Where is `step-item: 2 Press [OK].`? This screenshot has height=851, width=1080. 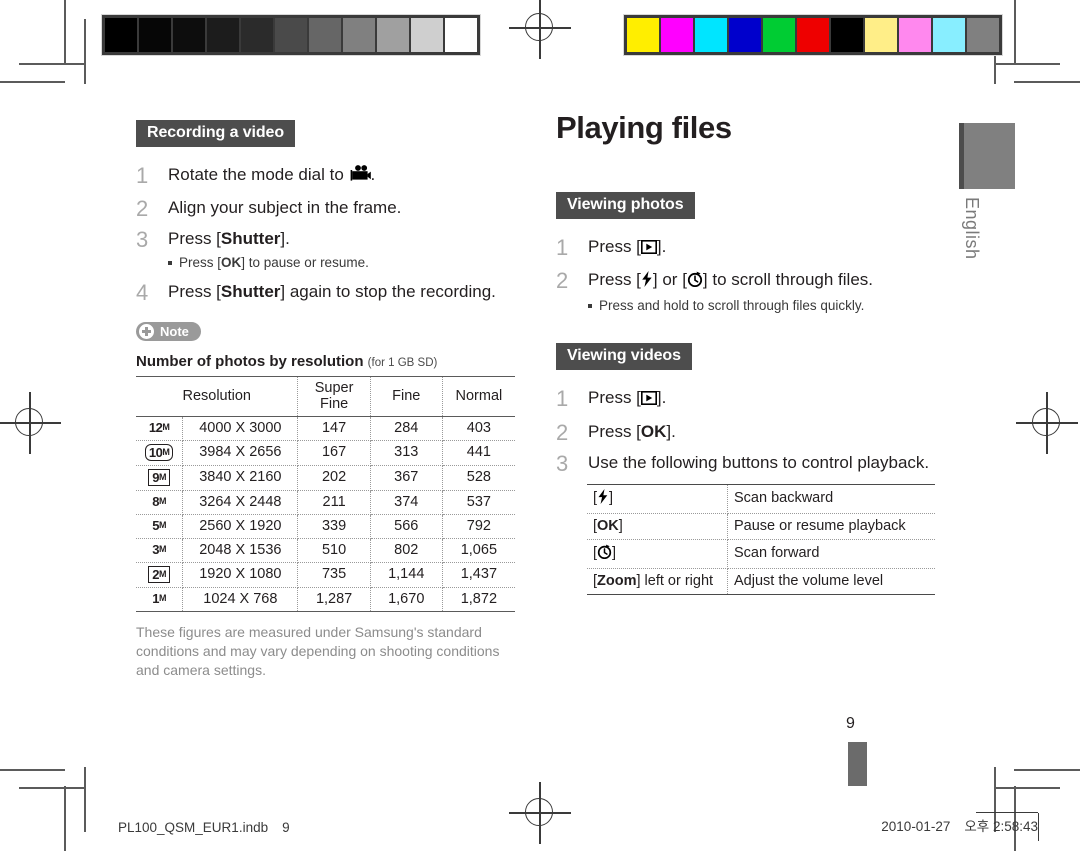
step-item: 2 Press [OK]. is located at coordinates (751, 432).